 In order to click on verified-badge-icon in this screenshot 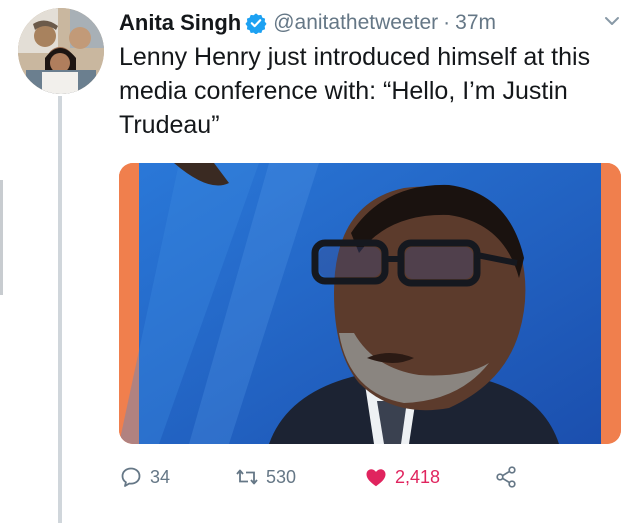, I will do `click(256, 23)`.